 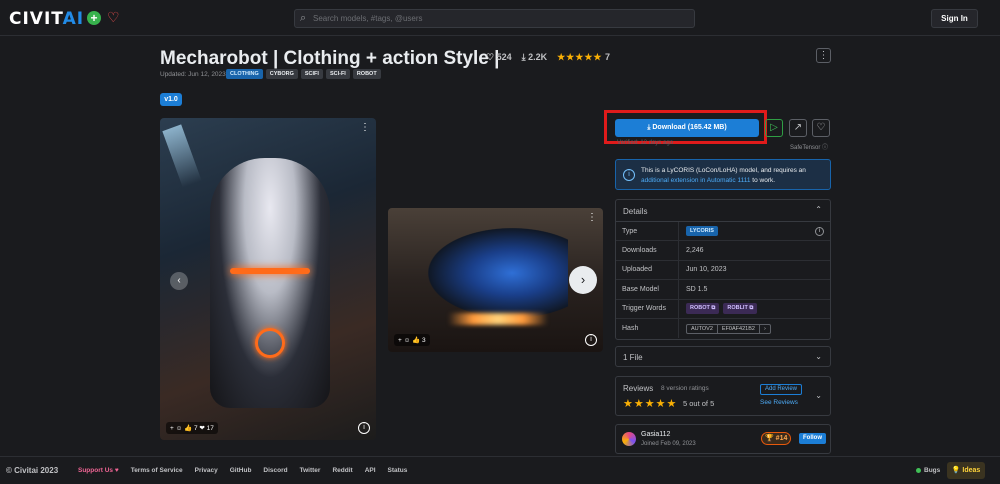 I want to click on search-bar: ⌕, so click(x=494, y=18).